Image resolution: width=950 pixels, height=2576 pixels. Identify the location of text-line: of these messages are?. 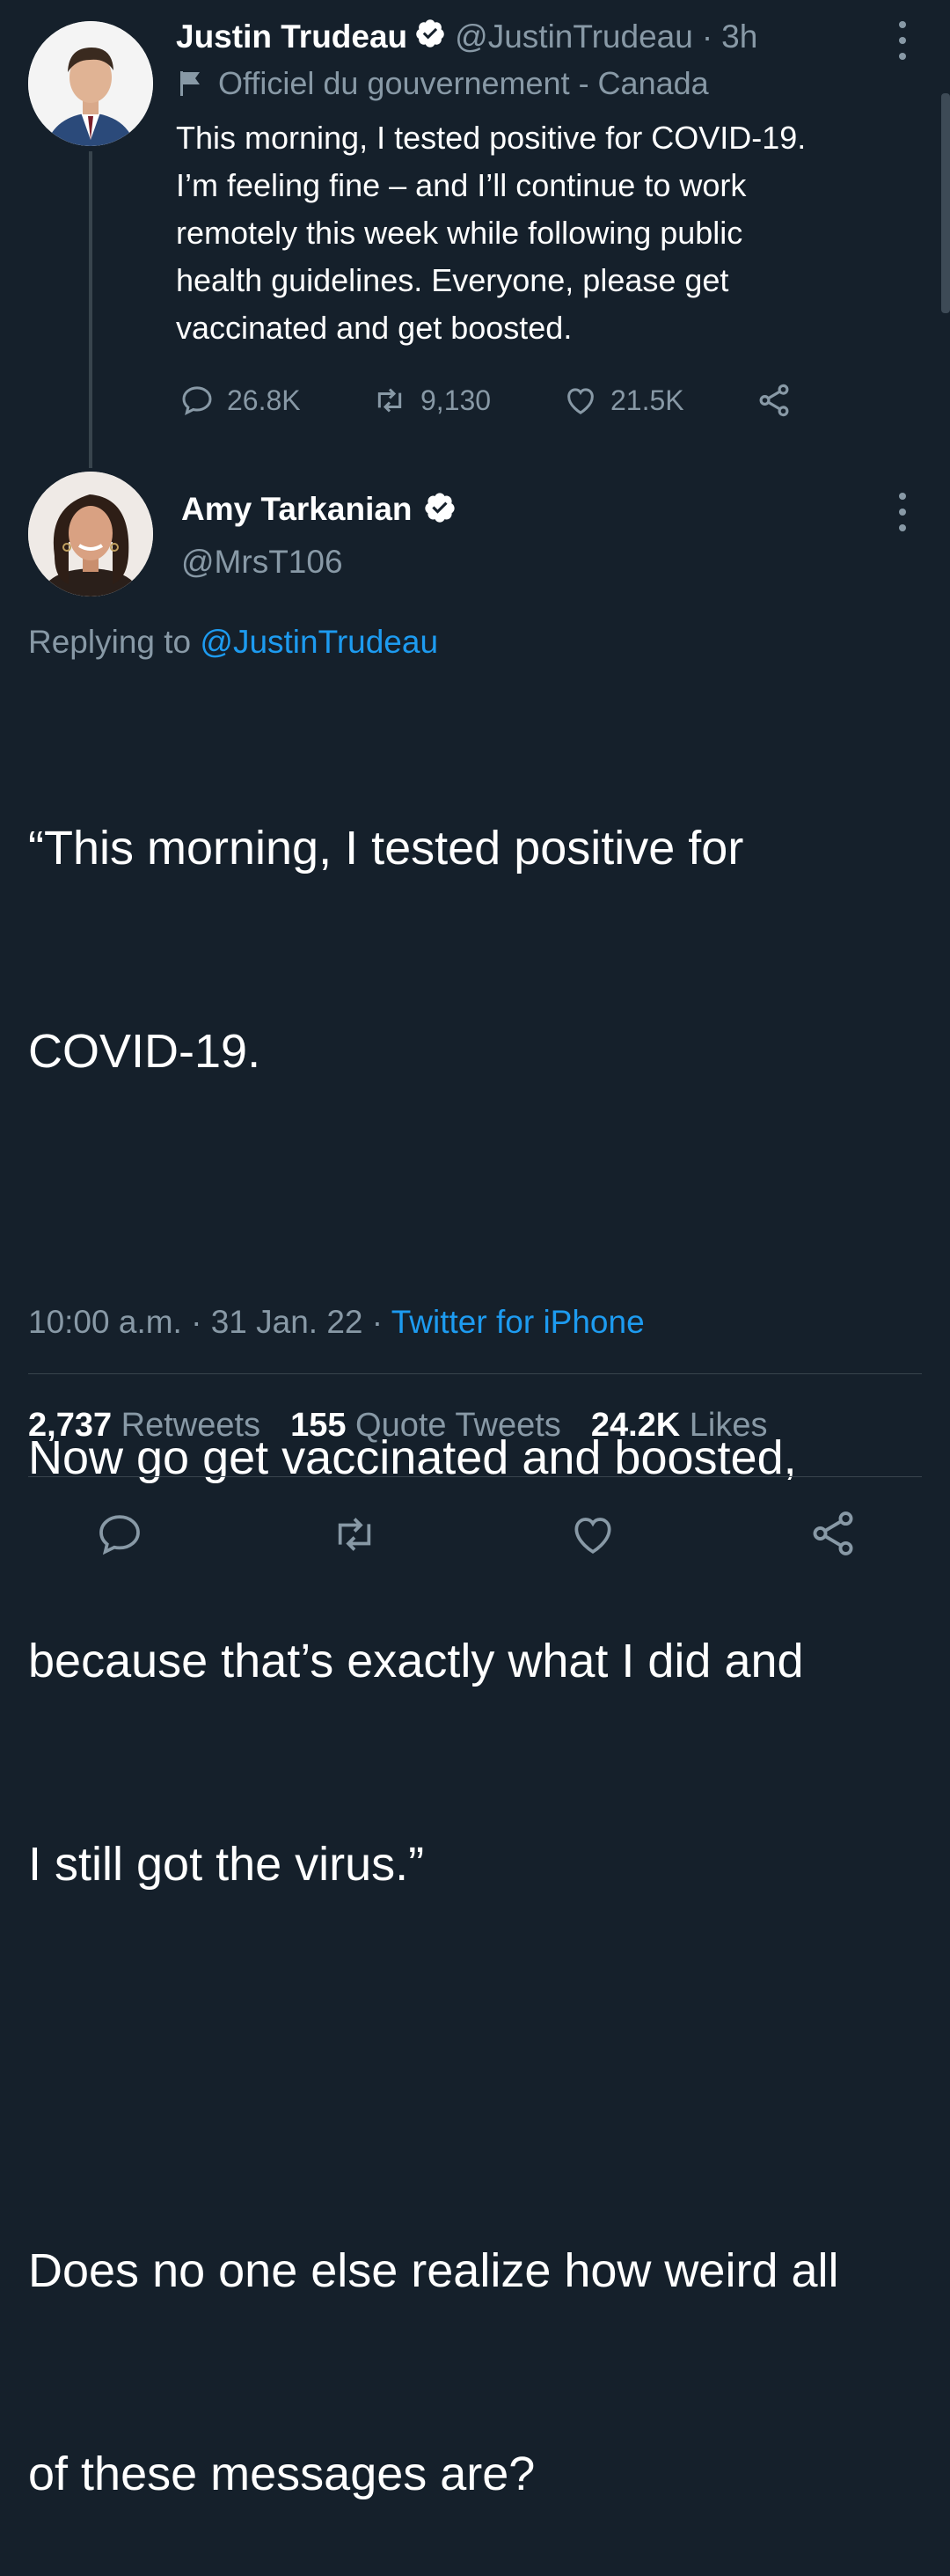
(282, 2474).